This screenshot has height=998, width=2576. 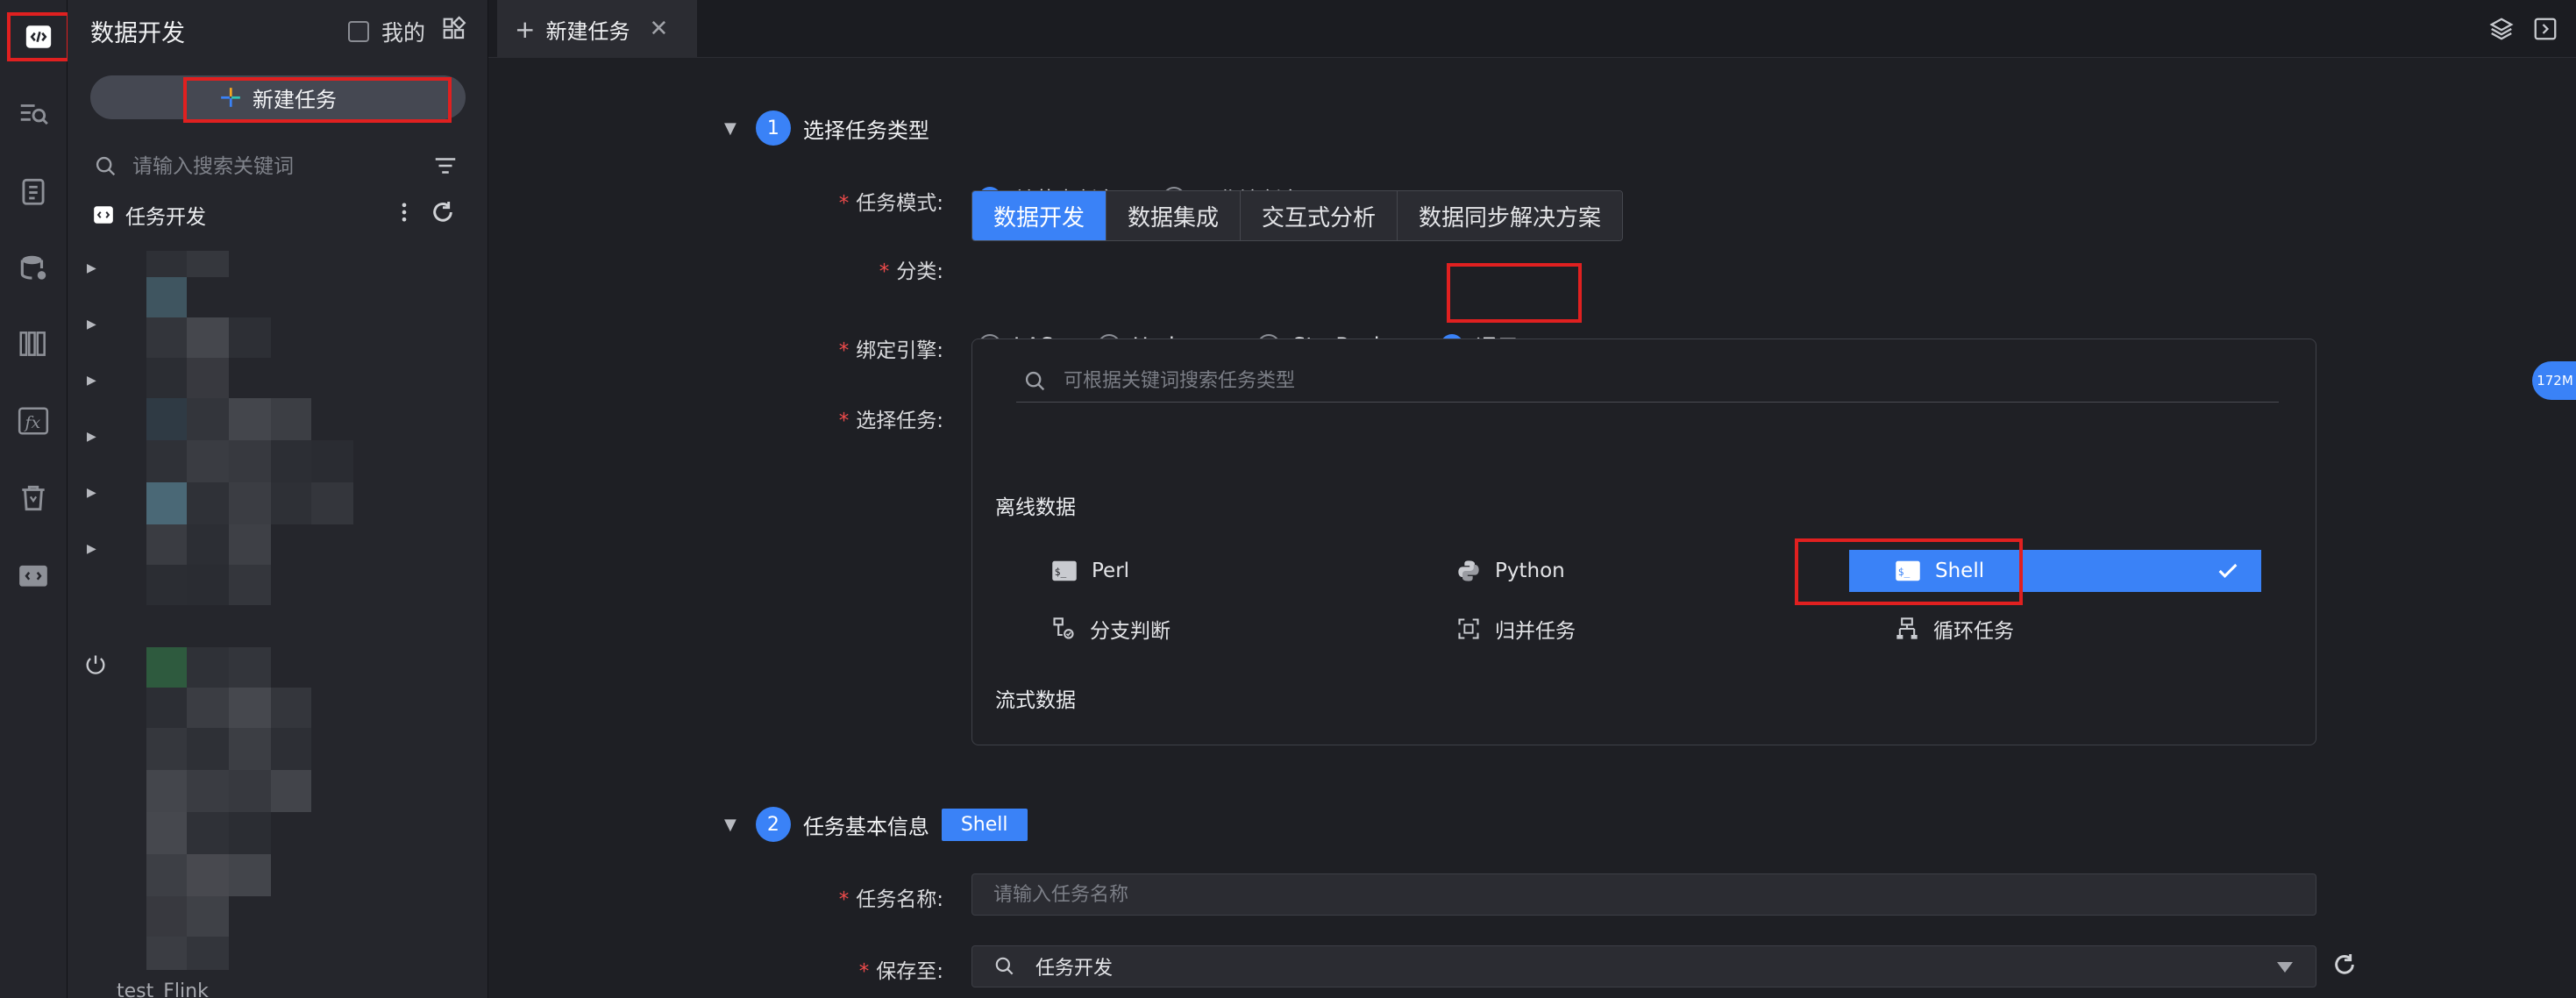 I want to click on layers-icon, so click(x=2501, y=29).